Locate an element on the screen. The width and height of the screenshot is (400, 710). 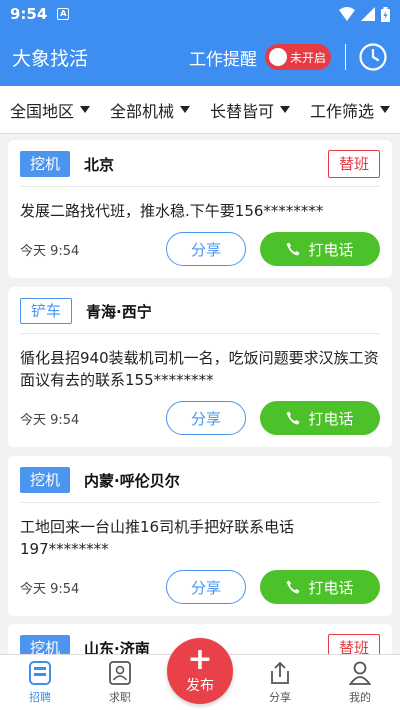
status-time: 9:54 is located at coordinates (29, 14).